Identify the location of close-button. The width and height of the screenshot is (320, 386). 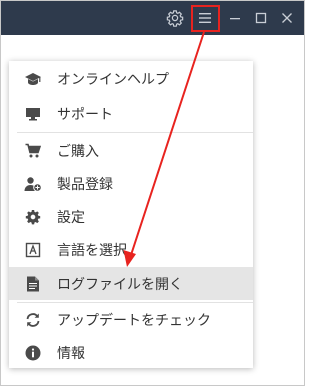
(287, 18).